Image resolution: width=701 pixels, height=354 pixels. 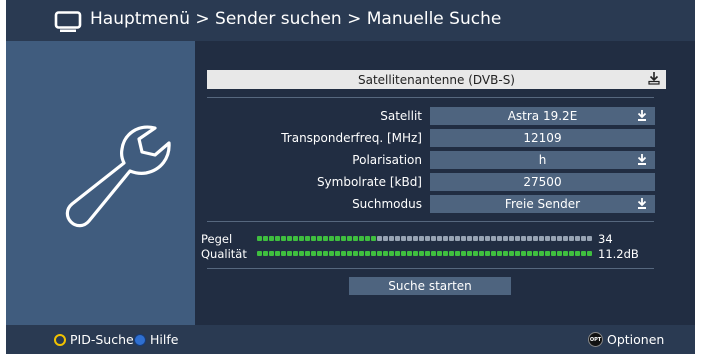 I want to click on help-label: Hilfe, so click(x=164, y=339).